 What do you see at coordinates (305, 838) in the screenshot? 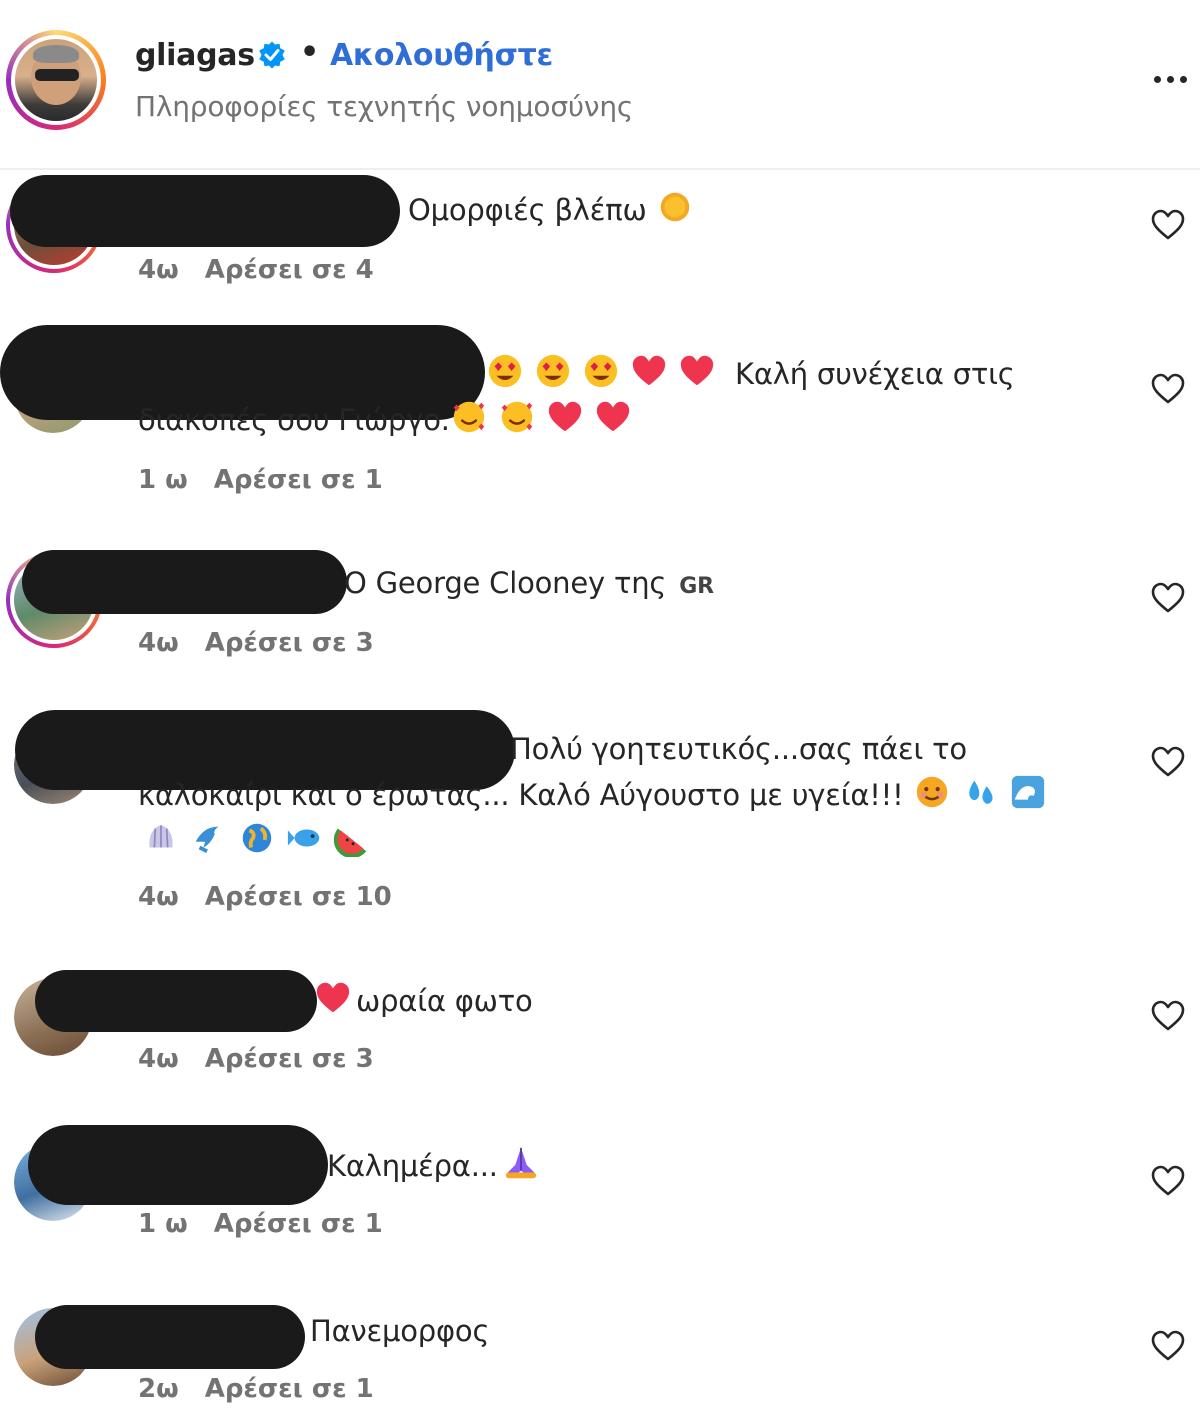
I see `fish-emoji` at bounding box center [305, 838].